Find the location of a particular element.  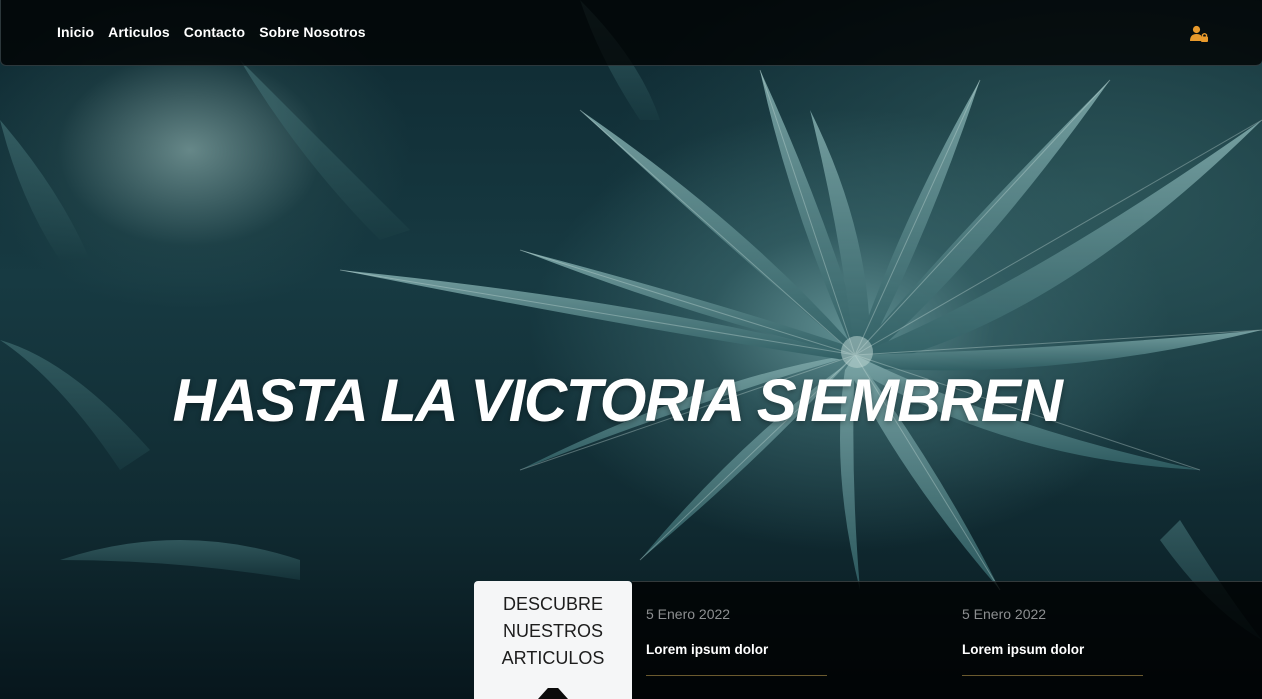

hero-headline: HASTA LA VICTORIA SIEMBREN is located at coordinates (617, 400).